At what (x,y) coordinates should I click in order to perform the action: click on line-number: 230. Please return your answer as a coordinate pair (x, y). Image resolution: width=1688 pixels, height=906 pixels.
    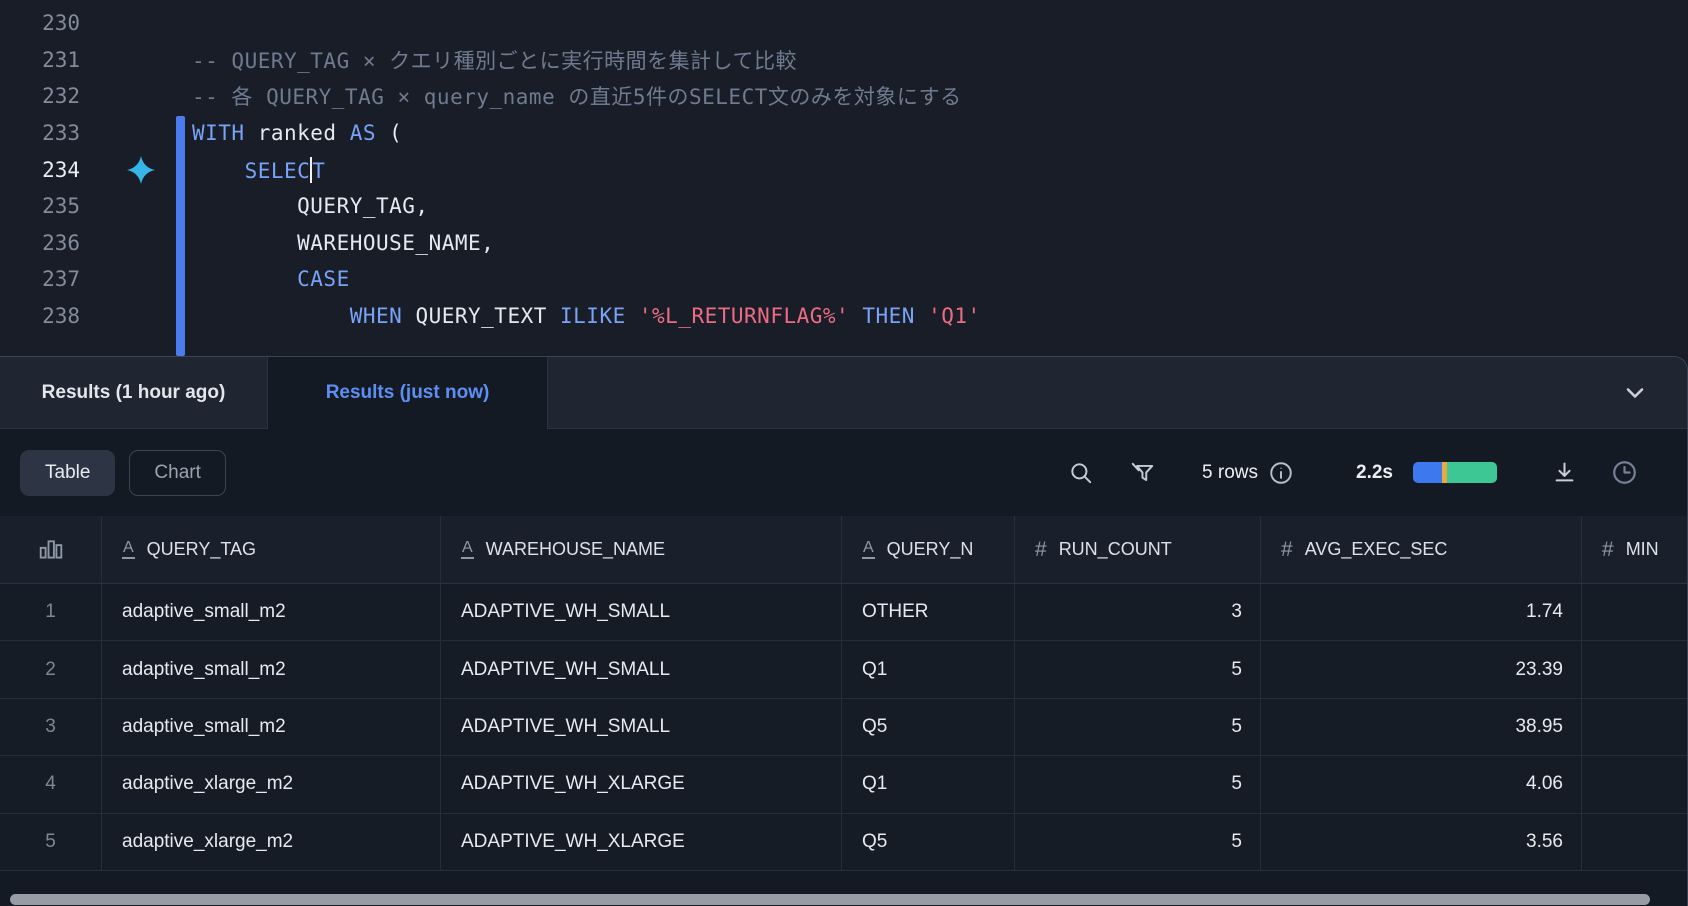
    Looking at the image, I should click on (61, 23).